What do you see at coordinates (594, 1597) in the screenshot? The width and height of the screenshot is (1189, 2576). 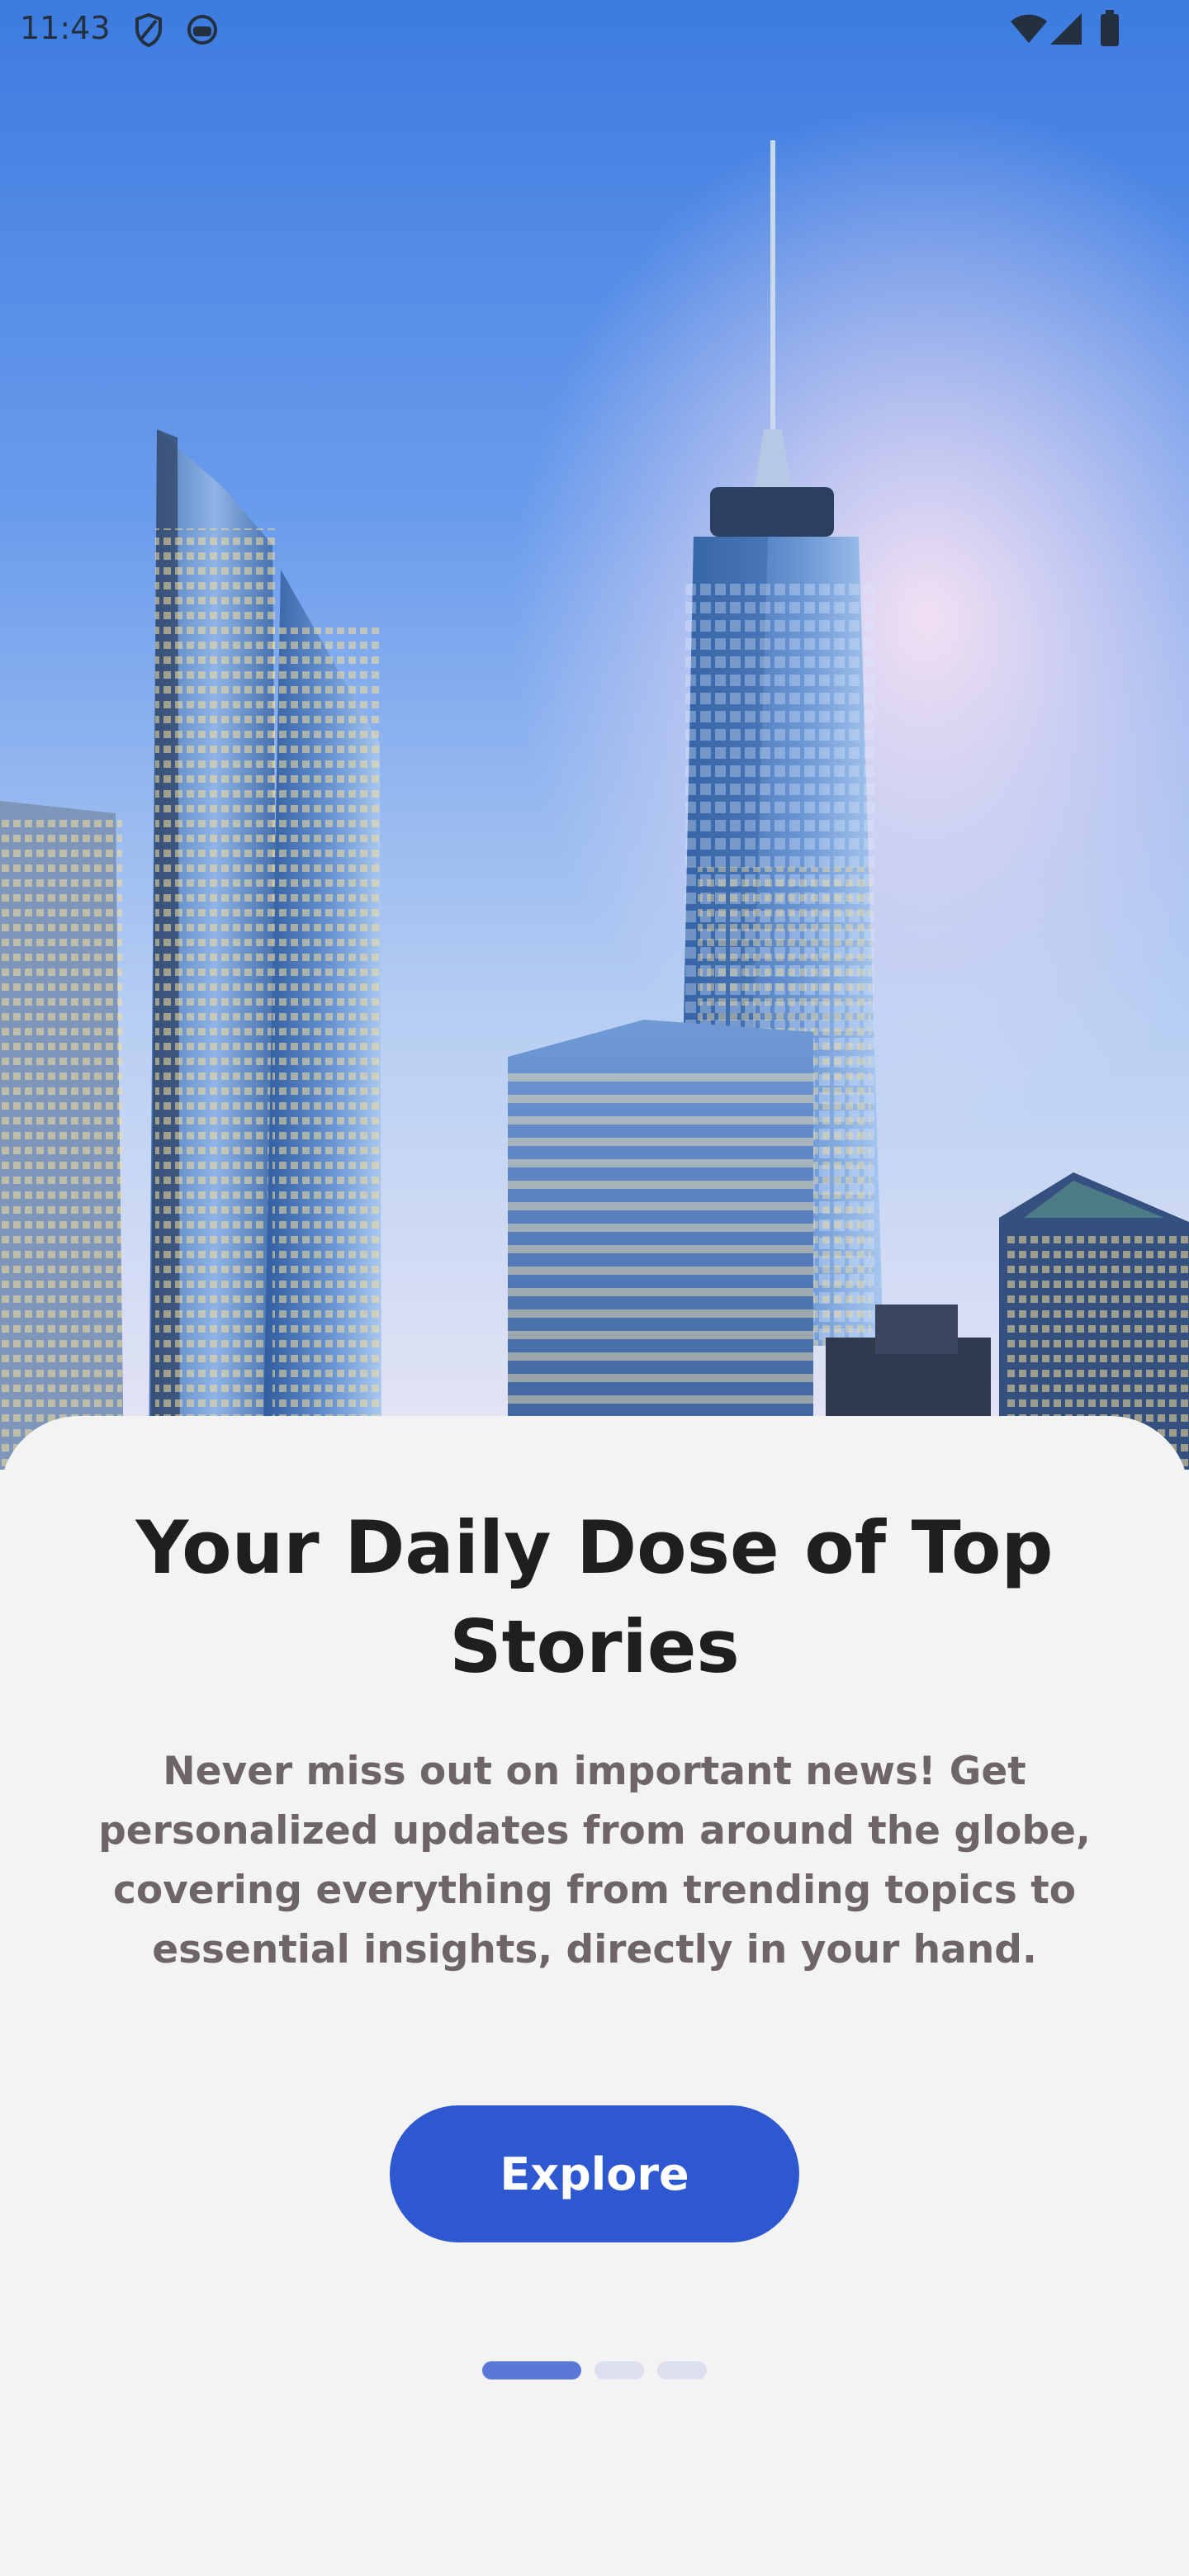 I see `onboarding-title: Your Daily Dose of Top Stories` at bounding box center [594, 1597].